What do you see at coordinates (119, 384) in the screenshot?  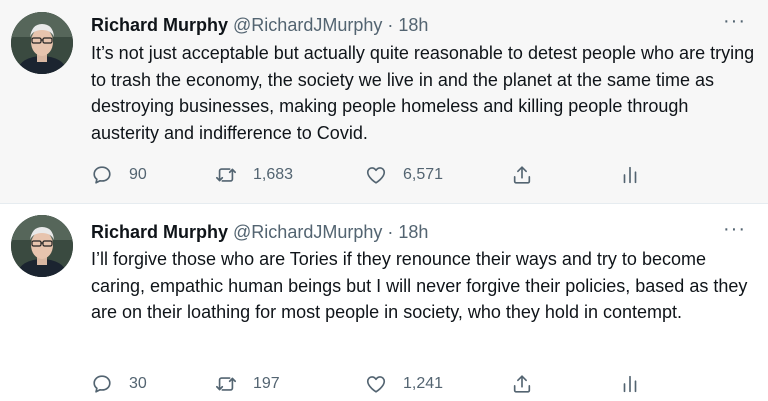 I see `reply-button: 30` at bounding box center [119, 384].